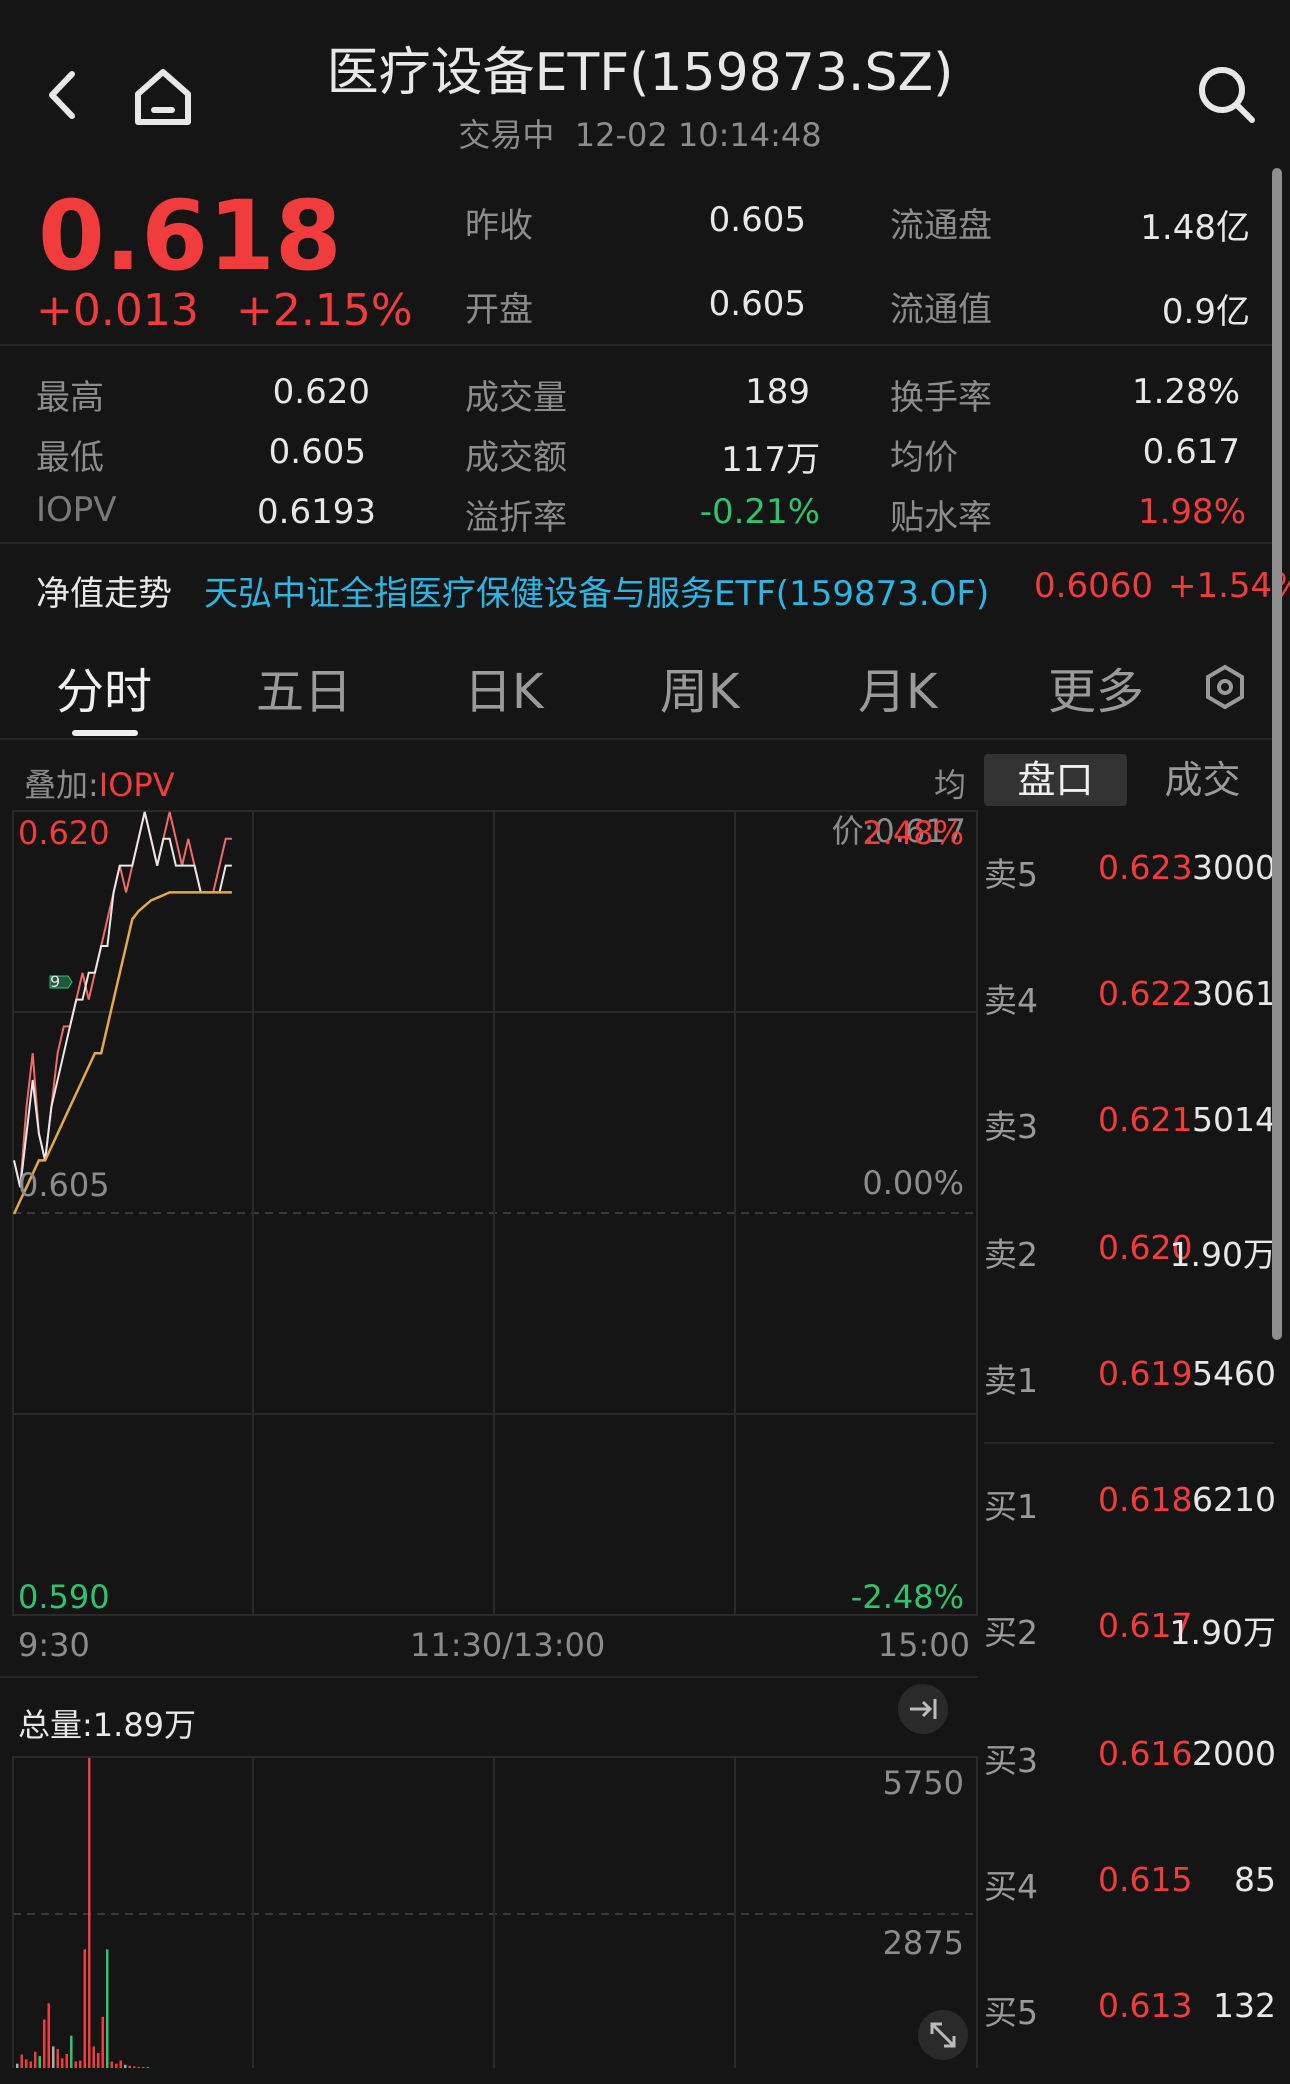  What do you see at coordinates (907, 1597) in the screenshot?
I see `pct-axis-bottom: -2.48%` at bounding box center [907, 1597].